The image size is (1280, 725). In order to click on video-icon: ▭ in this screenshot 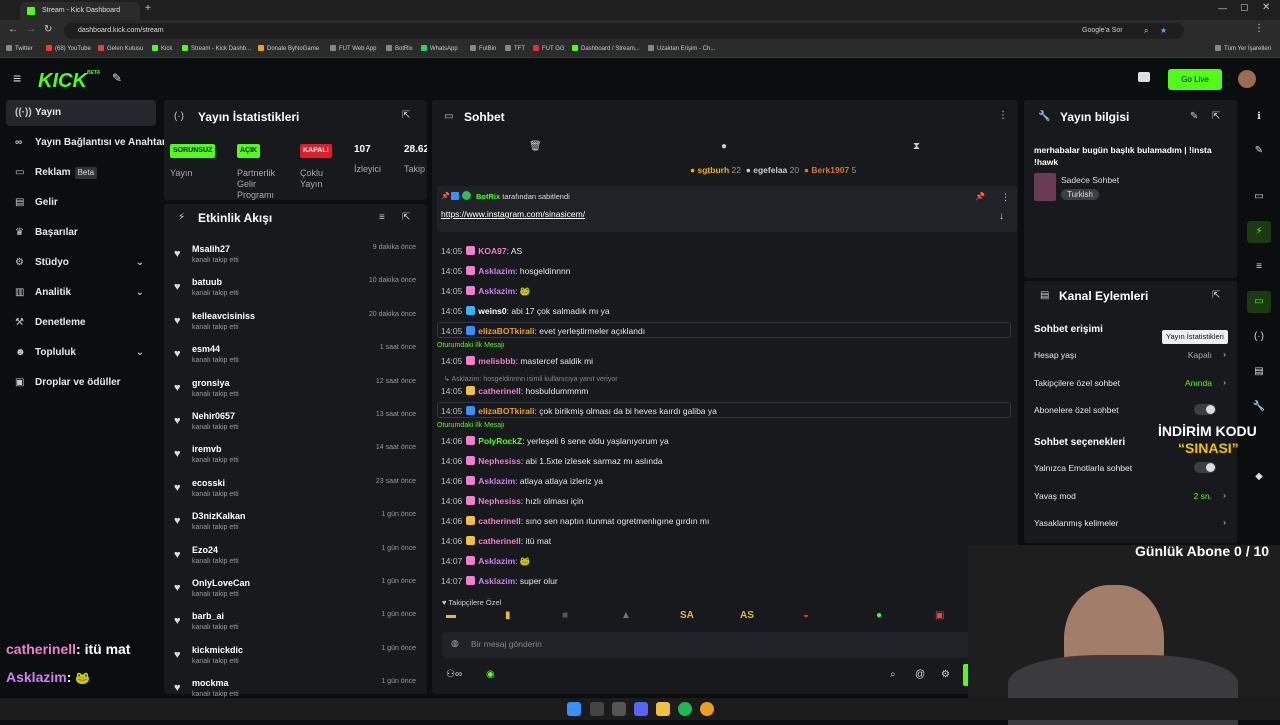, I will do `click(1259, 197)`.